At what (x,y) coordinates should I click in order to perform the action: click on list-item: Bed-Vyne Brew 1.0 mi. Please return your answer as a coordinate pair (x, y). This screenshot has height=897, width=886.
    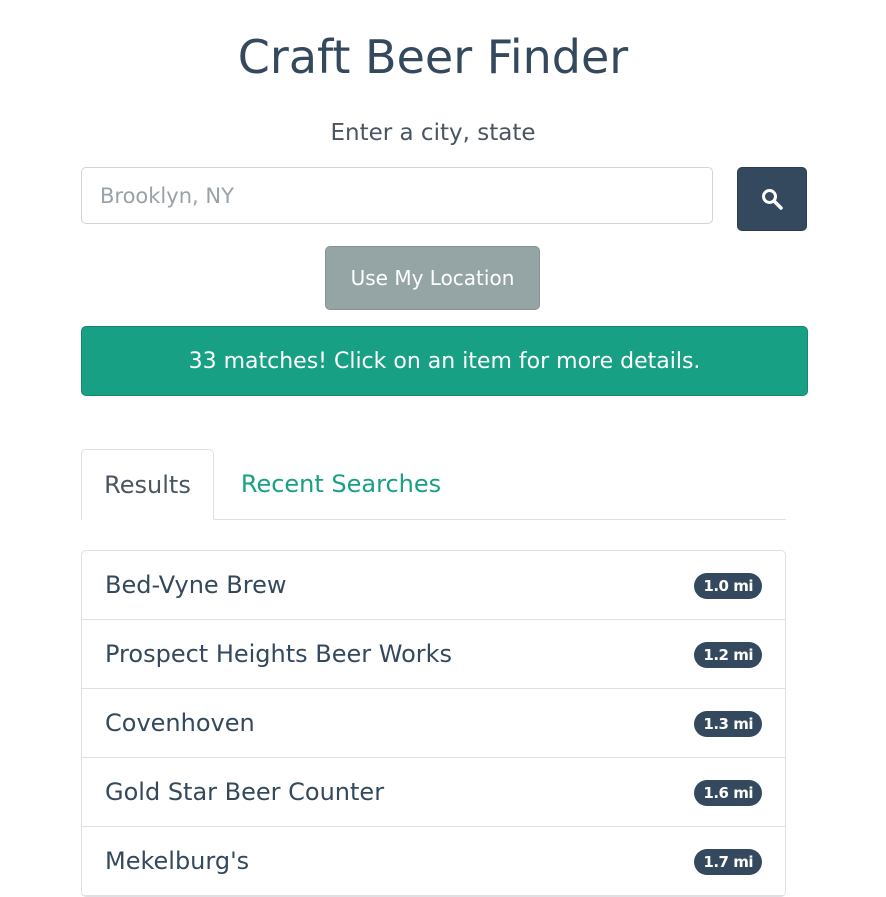
    Looking at the image, I should click on (433, 585).